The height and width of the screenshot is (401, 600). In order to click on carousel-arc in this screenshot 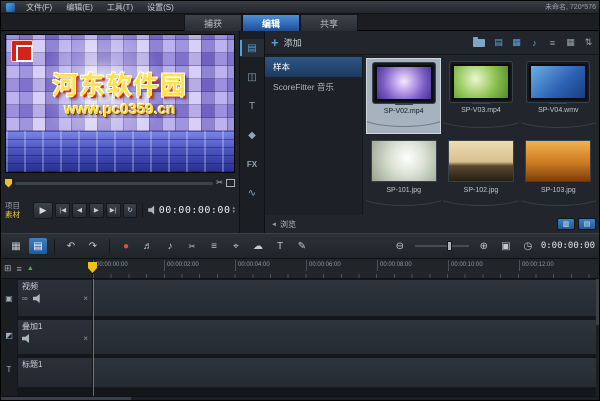, I will do `click(481, 122)`.